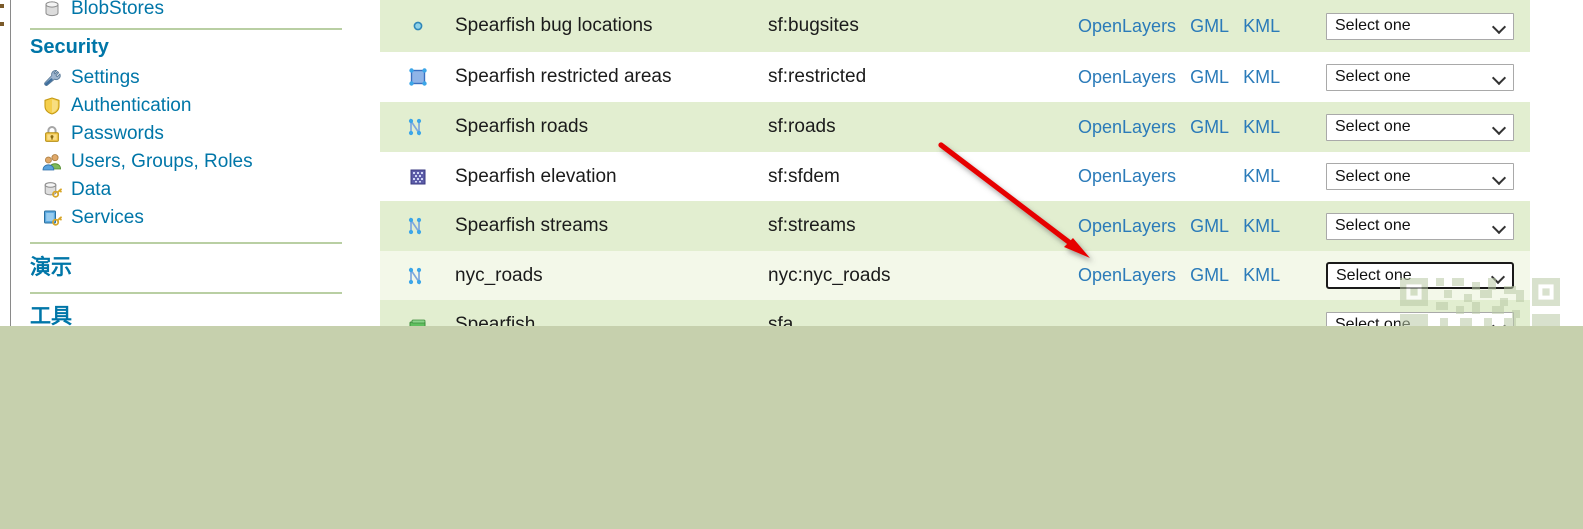 The image size is (1583, 529). Describe the element at coordinates (91, 189) in the screenshot. I see `sidebar-item-label: Data` at that location.